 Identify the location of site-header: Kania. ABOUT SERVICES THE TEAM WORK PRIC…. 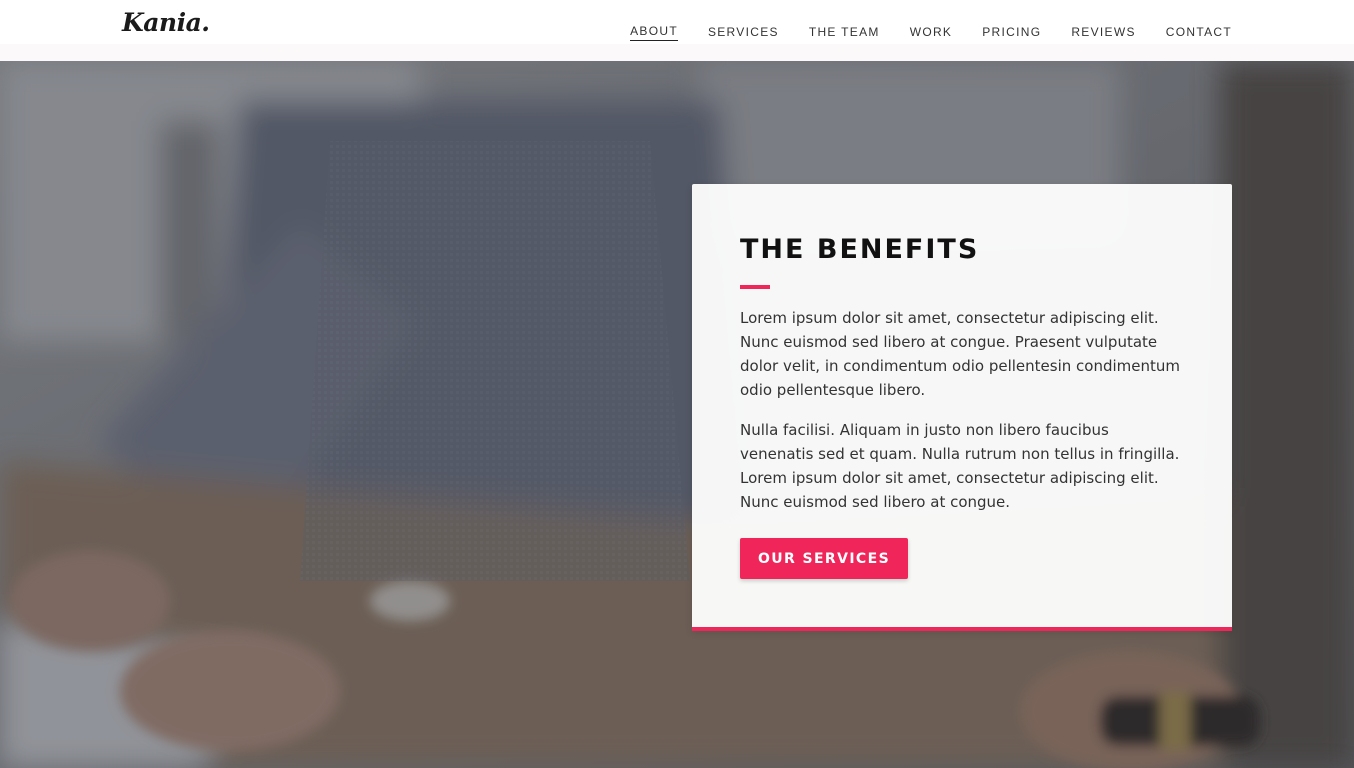
(677, 22).